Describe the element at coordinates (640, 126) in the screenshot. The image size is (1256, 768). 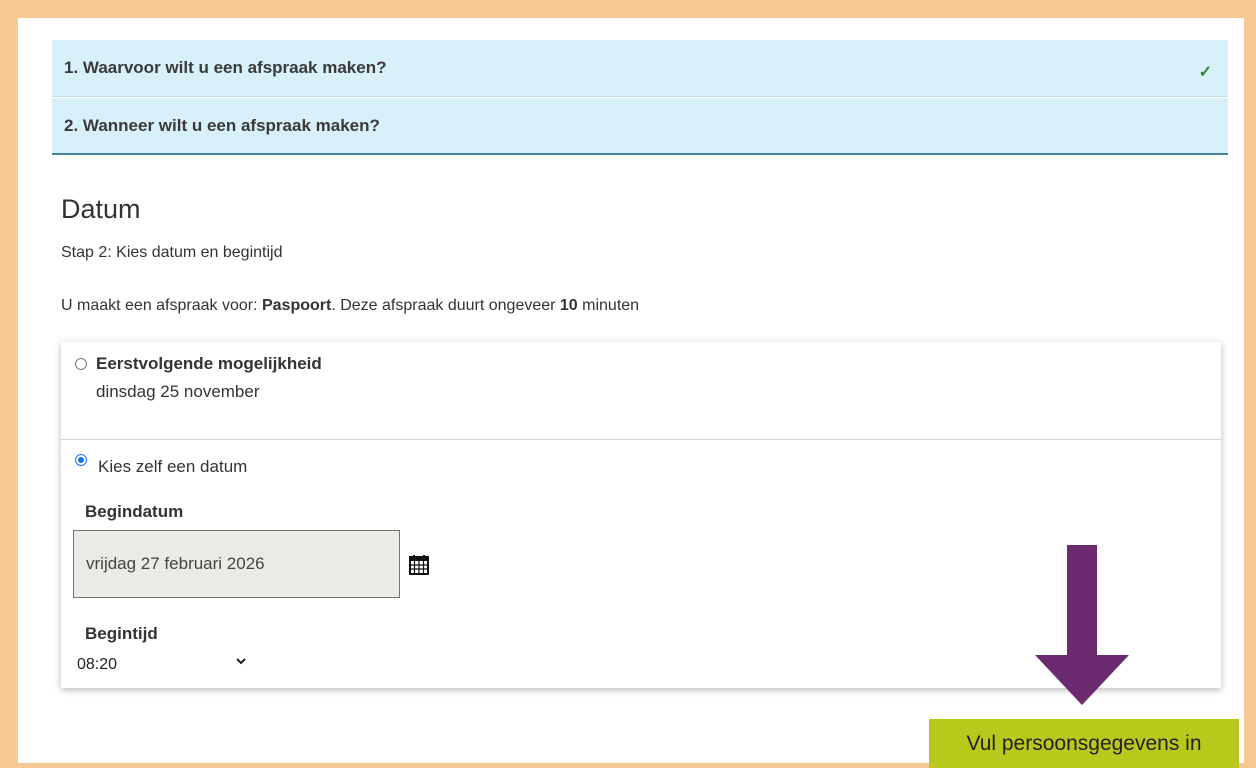
I see `step-2-header: 2. Wanneer wilt u een afspraak maken?` at that location.